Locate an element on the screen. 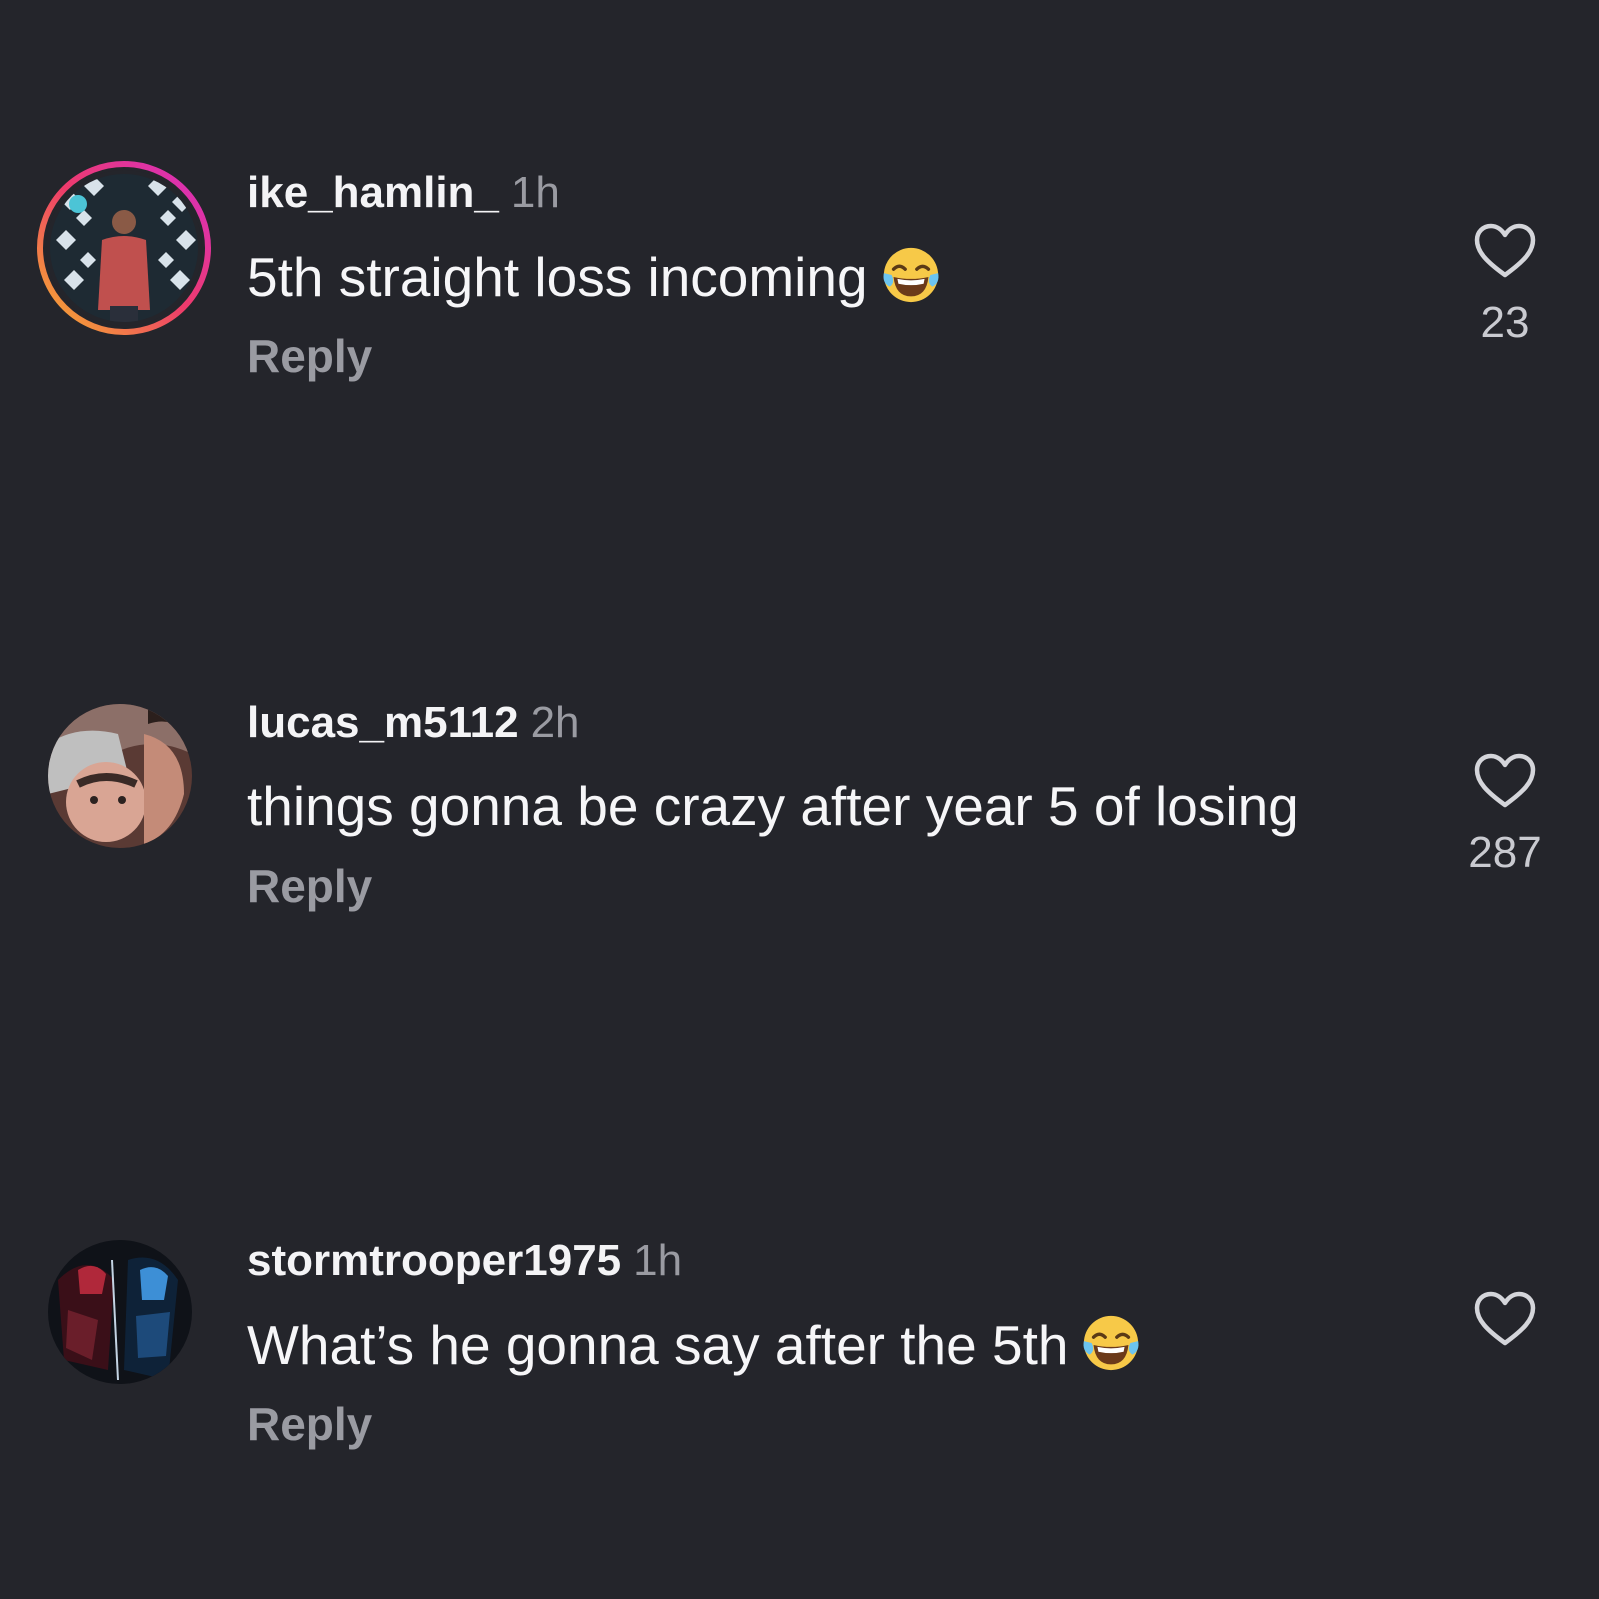 The height and width of the screenshot is (1599, 1599). username: stormtrooper1975 is located at coordinates (434, 1260).